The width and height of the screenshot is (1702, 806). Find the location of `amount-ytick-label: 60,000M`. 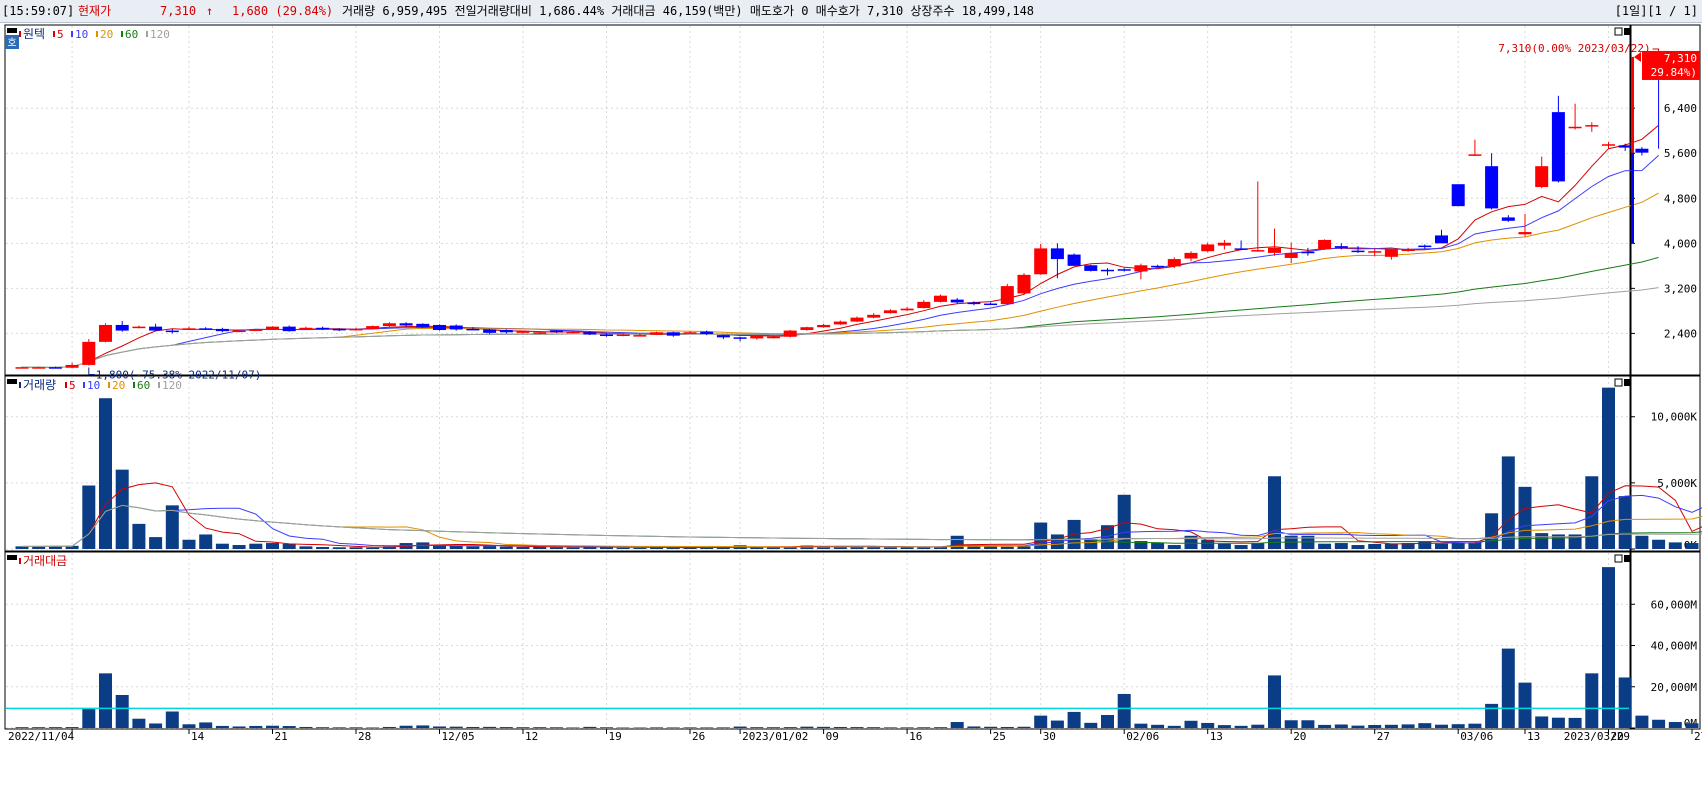

amount-ytick-label: 60,000M is located at coordinates (1674, 604).